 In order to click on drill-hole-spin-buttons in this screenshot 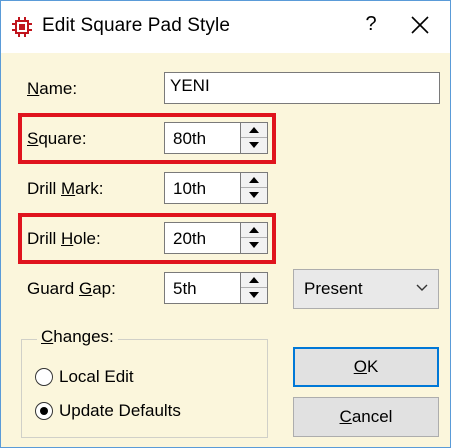, I will do `click(253, 238)`.